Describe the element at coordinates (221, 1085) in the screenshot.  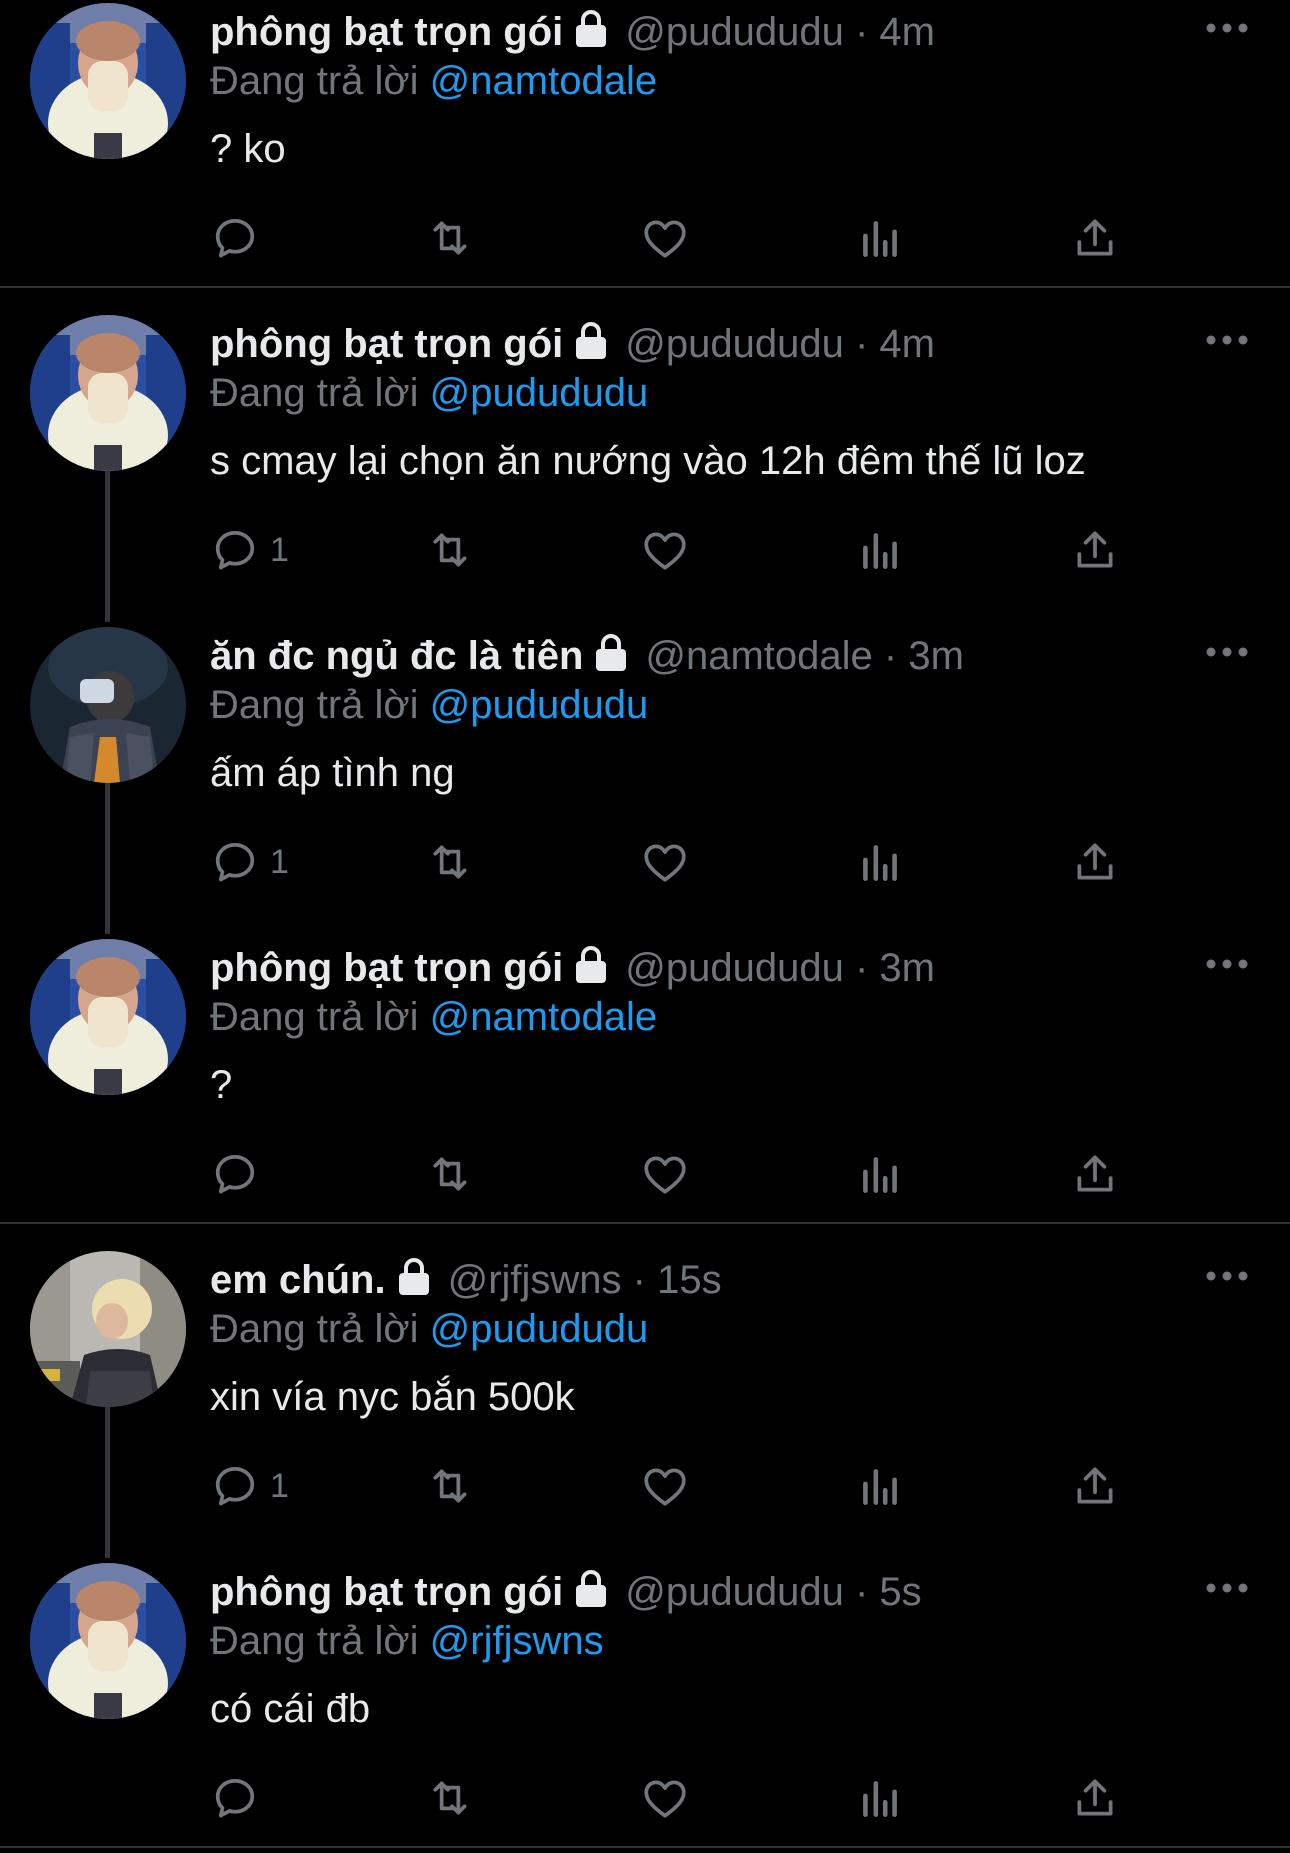
I see `tweet-text: ?` at that location.